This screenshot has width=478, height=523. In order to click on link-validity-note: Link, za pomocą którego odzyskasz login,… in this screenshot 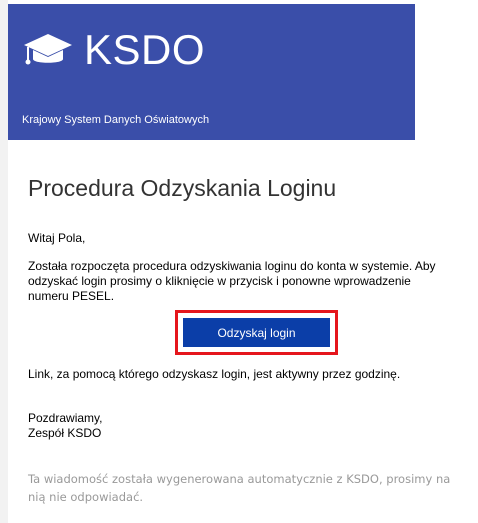, I will do `click(214, 374)`.